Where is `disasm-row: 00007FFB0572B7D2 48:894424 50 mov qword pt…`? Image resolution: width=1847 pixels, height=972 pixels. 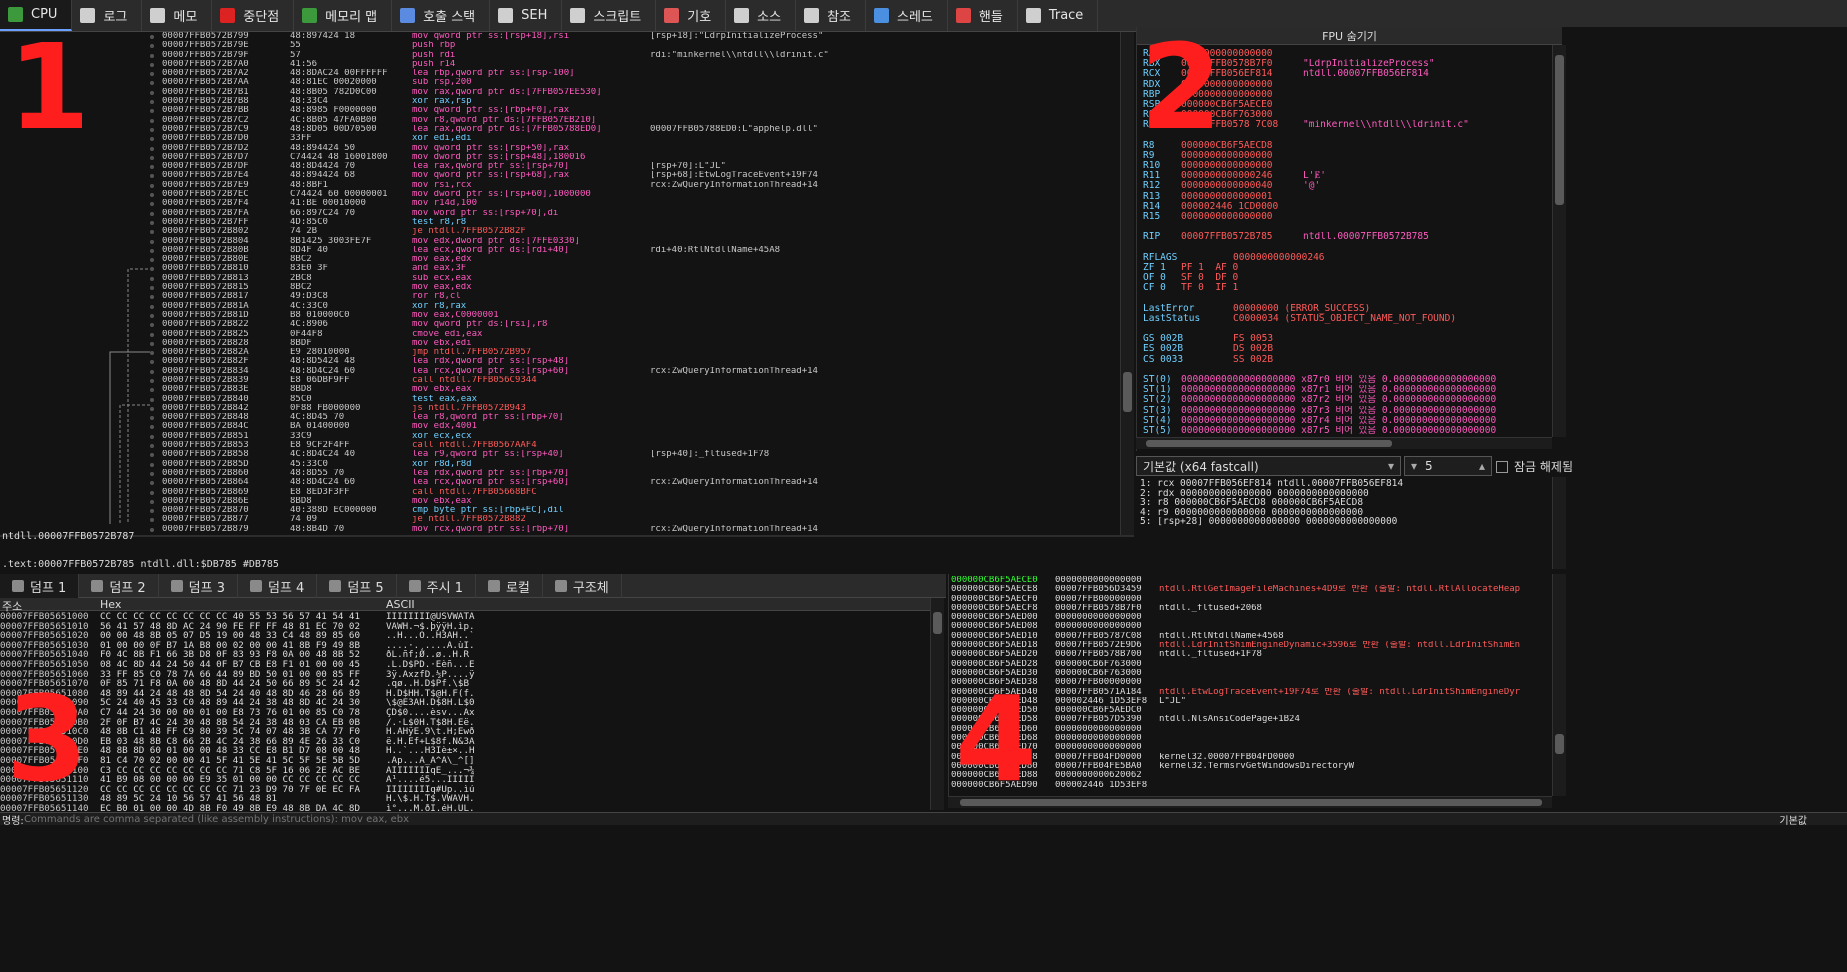
disasm-row: 00007FFB0572B7D2 48:894424 50 mov qword pt… is located at coordinates (635, 148).